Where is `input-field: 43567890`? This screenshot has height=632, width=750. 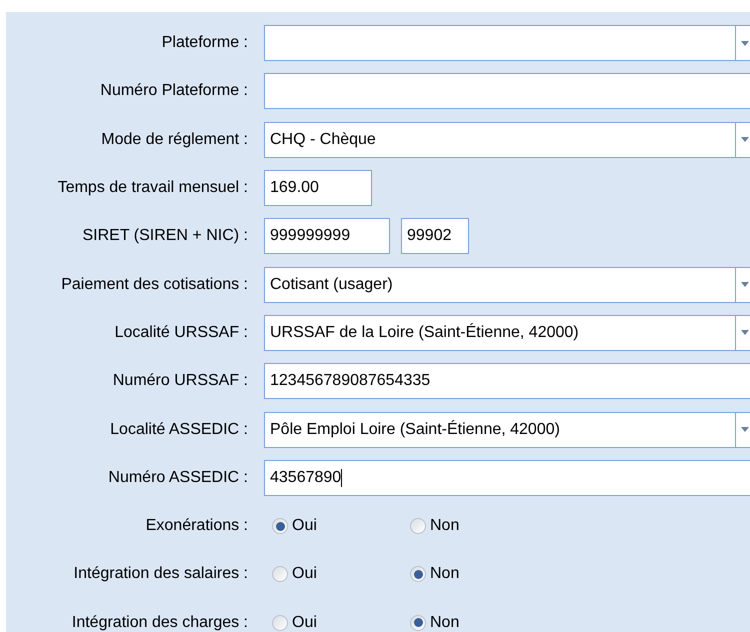
input-field: 43567890 is located at coordinates (507, 478).